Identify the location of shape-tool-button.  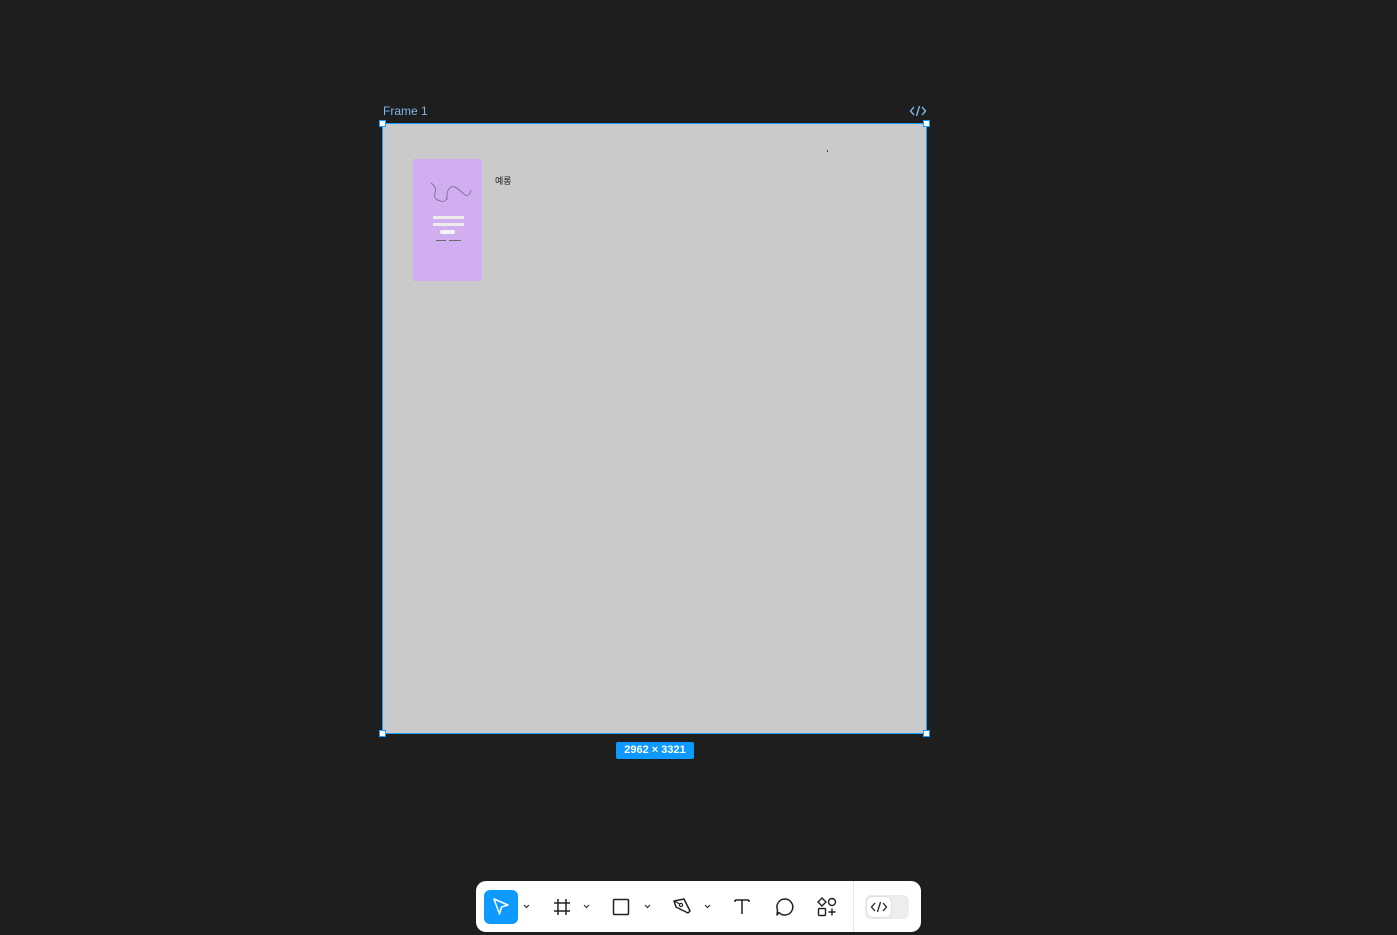
(621, 907).